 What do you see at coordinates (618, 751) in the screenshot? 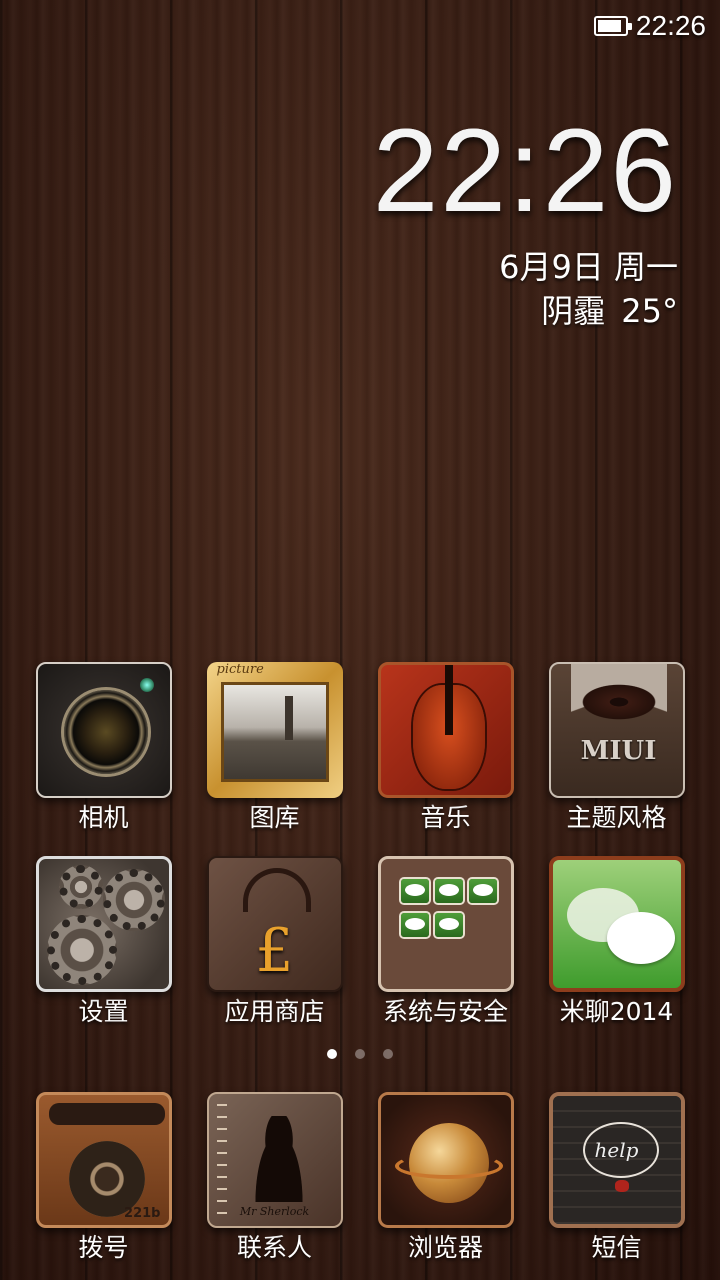
I see `theme-miui-text: MIUI` at bounding box center [618, 751].